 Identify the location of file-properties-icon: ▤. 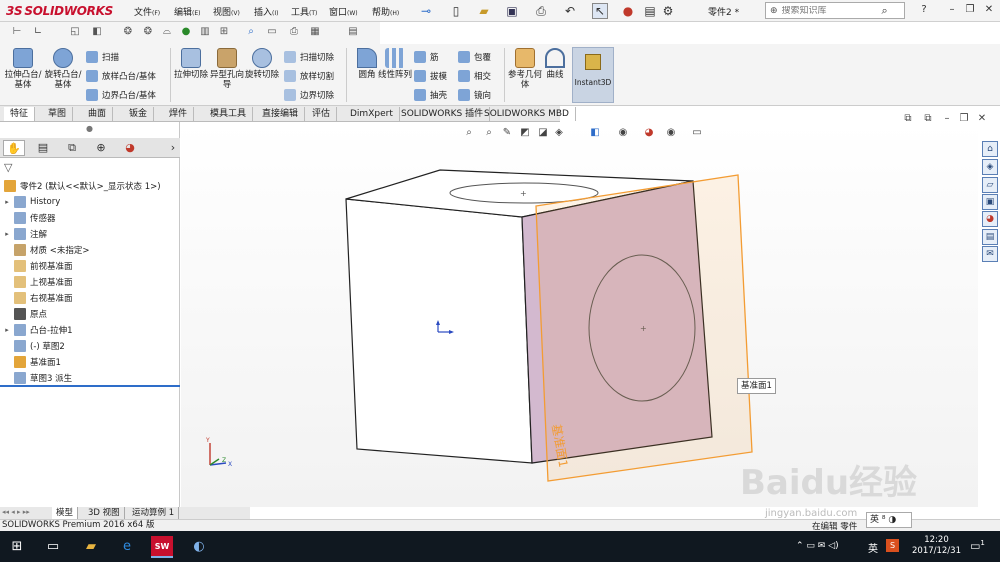
(650, 11).